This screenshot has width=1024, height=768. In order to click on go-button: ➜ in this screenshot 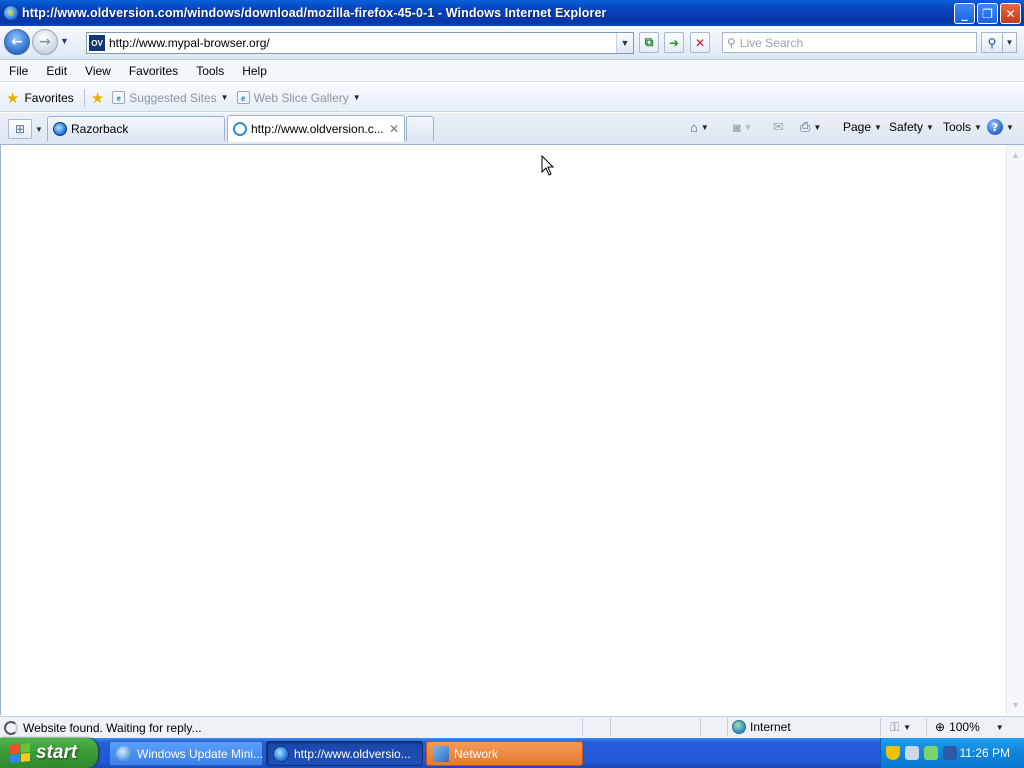, I will do `click(674, 42)`.